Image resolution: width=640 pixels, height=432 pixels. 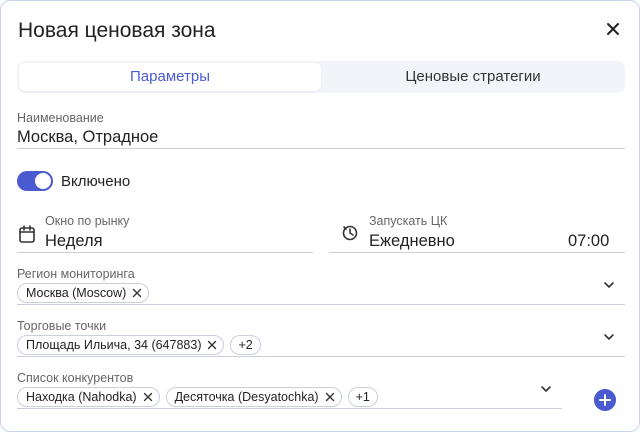 What do you see at coordinates (246, 397) in the screenshot?
I see `chip-label: Десяточка (Desyatochka)` at bounding box center [246, 397].